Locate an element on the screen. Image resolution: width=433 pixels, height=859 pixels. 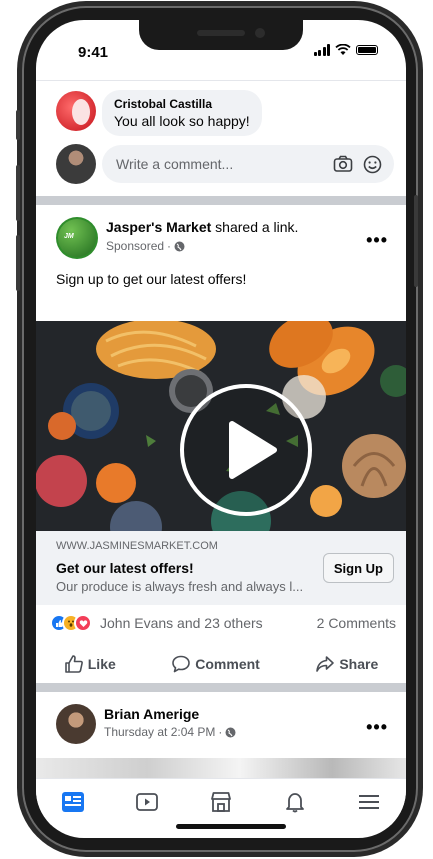
comment-input is located at coordinates (223, 164).